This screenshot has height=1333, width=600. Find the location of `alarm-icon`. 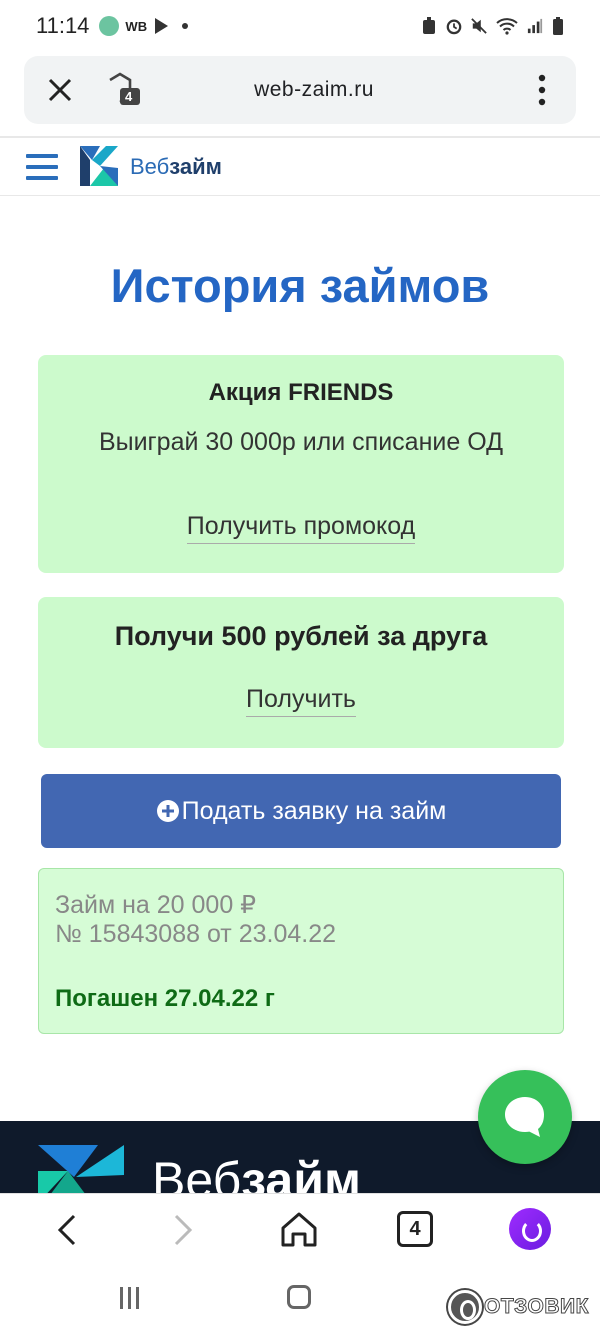

alarm-icon is located at coordinates (454, 27).